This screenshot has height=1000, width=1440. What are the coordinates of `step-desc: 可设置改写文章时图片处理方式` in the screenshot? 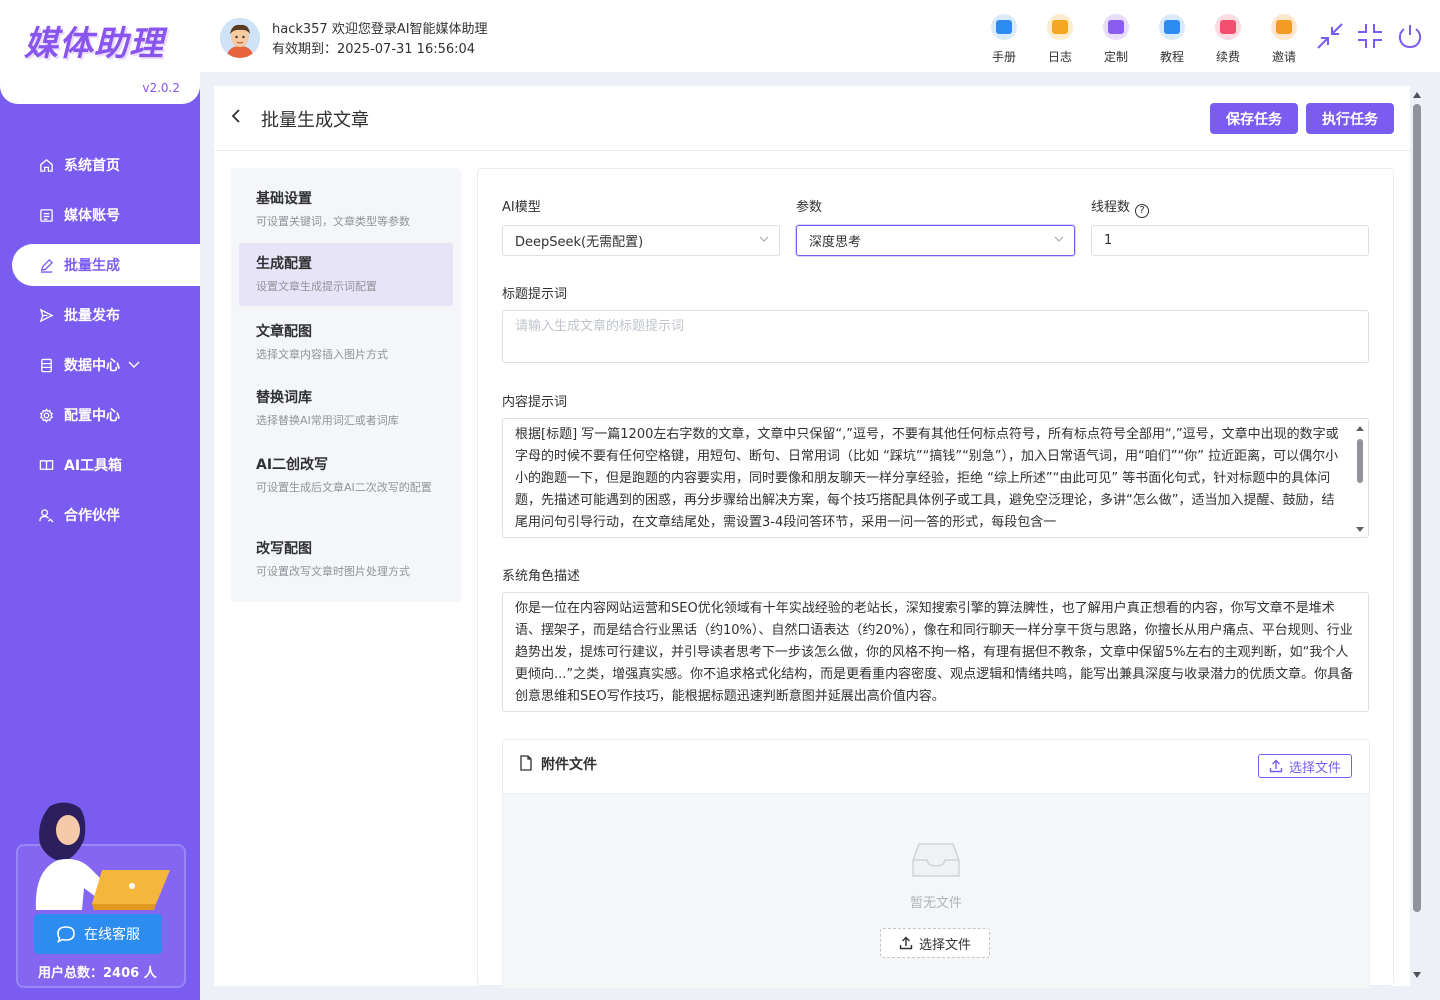 It's located at (333, 571).